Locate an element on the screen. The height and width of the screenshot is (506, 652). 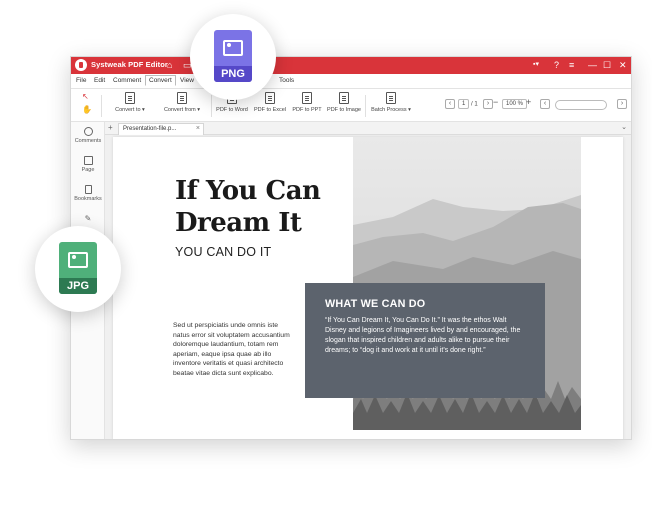
sidebar-item-signature: ✎ is located at coordinates (88, 218).